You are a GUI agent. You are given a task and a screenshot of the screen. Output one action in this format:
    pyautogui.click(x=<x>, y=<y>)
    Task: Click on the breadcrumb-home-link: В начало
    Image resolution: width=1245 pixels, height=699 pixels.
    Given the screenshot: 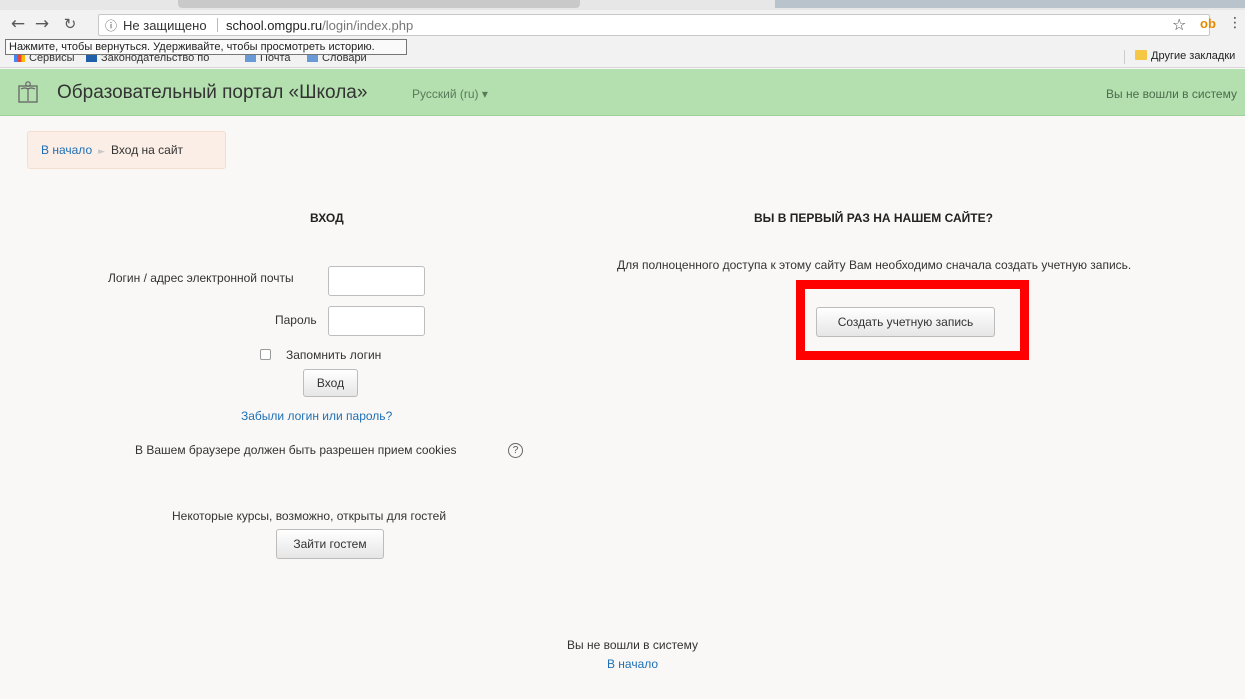 What is the action you would take?
    pyautogui.click(x=66, y=150)
    